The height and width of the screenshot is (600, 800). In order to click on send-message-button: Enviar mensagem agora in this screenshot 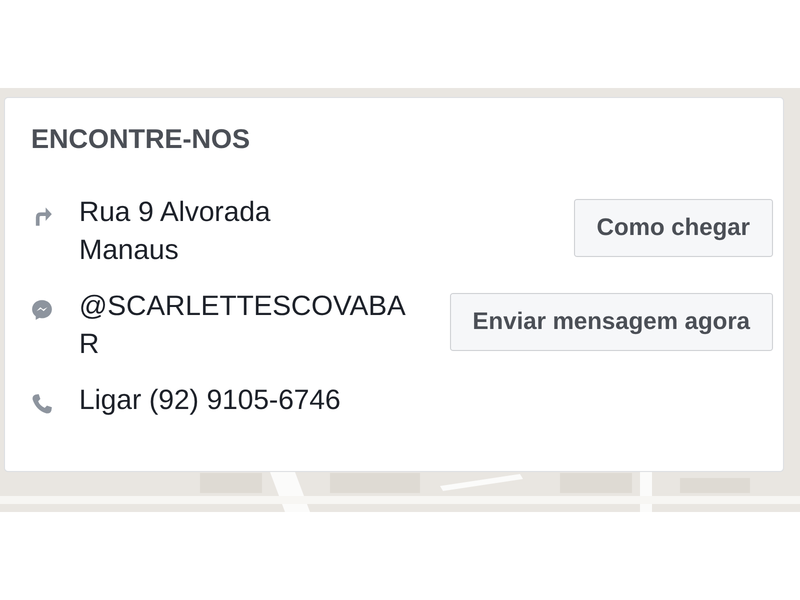, I will do `click(611, 322)`.